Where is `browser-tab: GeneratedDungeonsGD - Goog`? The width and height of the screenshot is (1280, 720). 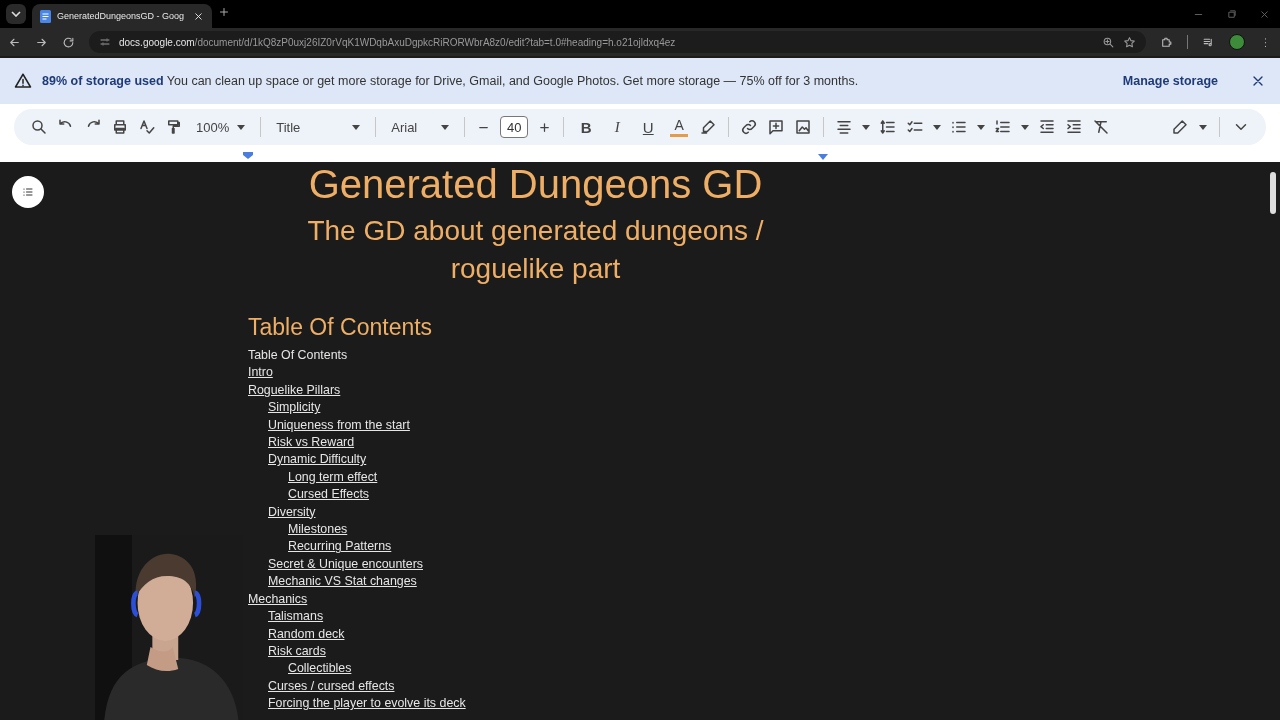 browser-tab: GeneratedDungeonsGD - Goog is located at coordinates (122, 16).